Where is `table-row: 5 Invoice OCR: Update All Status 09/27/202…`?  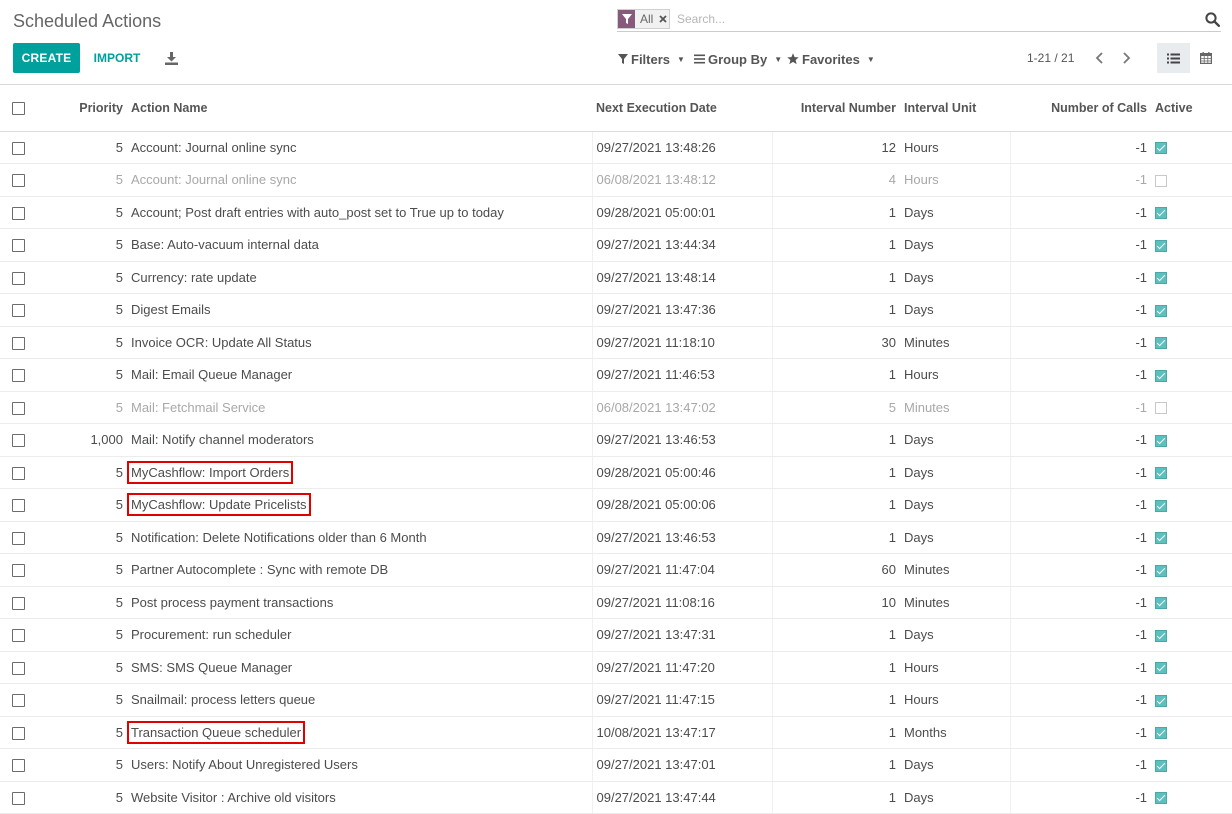
table-row: 5 Invoice OCR: Update All Status 09/27/202… is located at coordinates (616, 342).